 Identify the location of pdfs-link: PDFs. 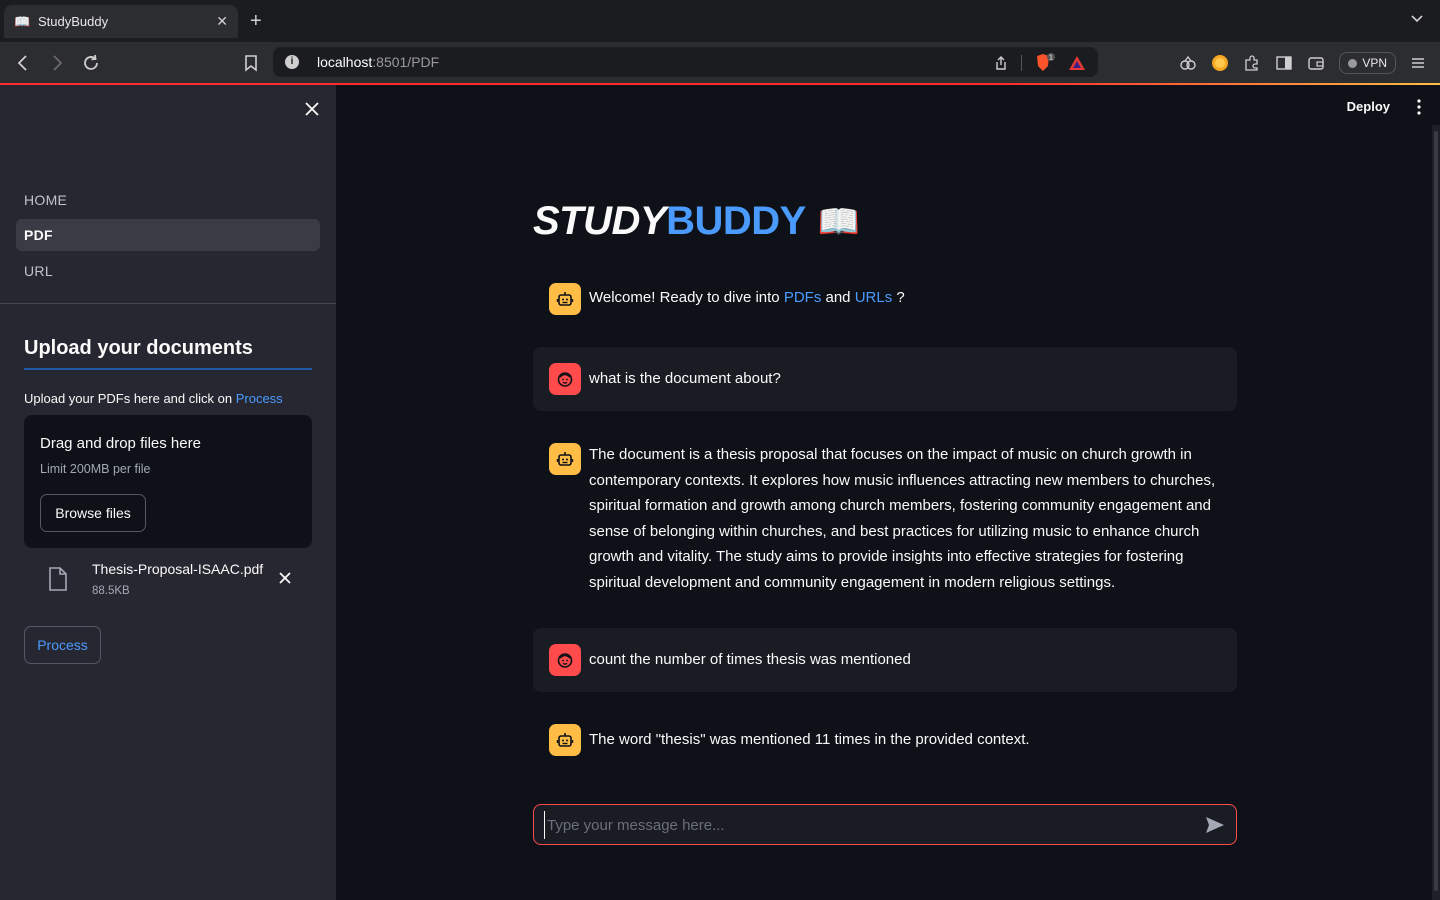
(802, 297).